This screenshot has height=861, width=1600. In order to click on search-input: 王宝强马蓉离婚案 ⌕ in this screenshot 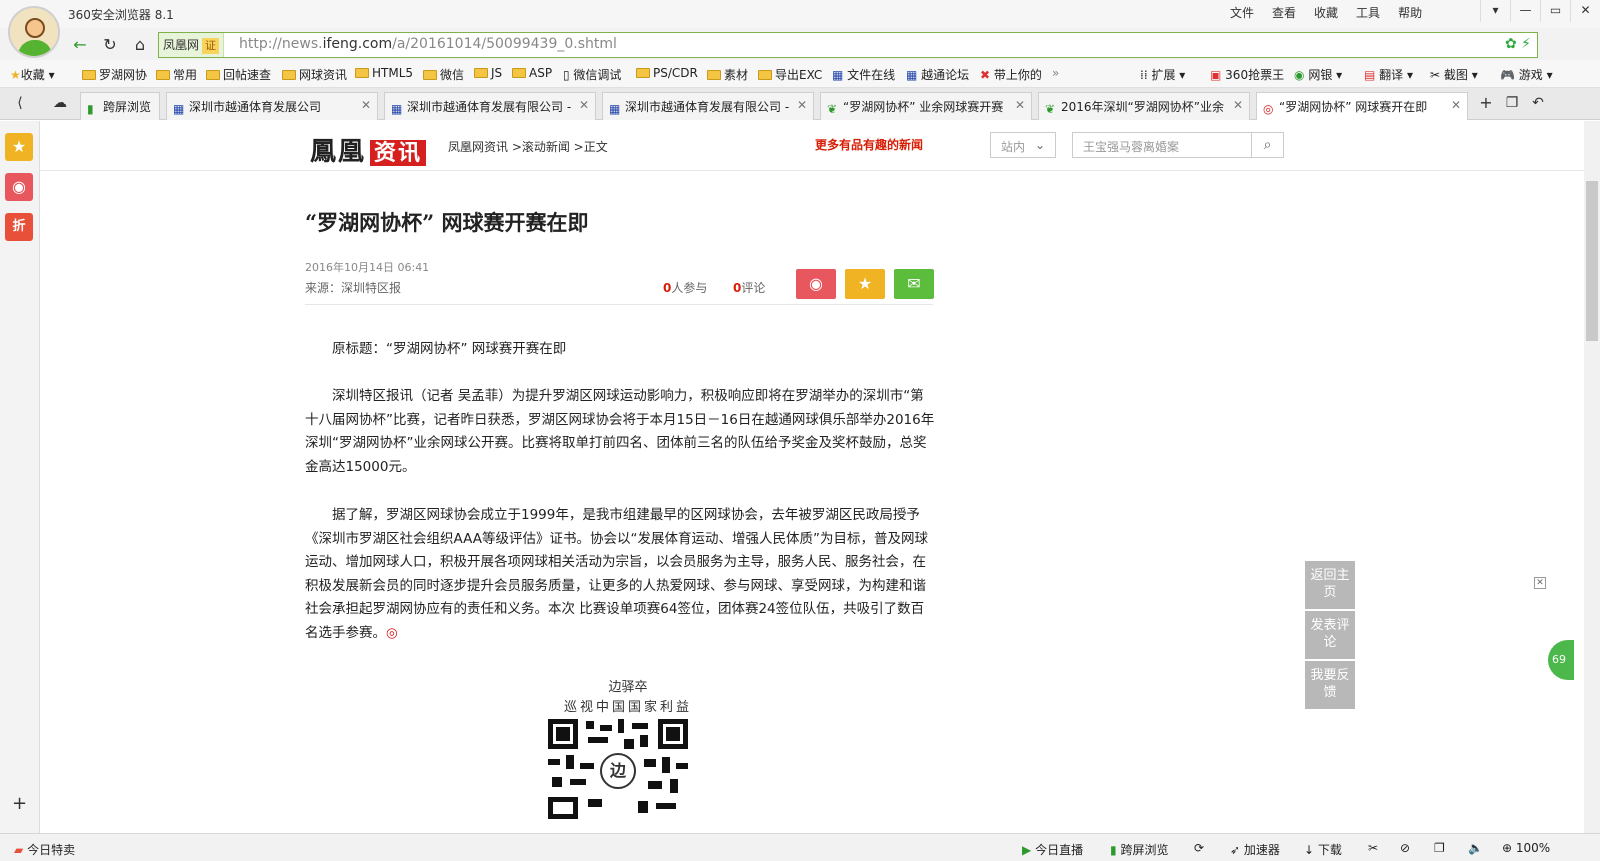, I will do `click(1178, 145)`.